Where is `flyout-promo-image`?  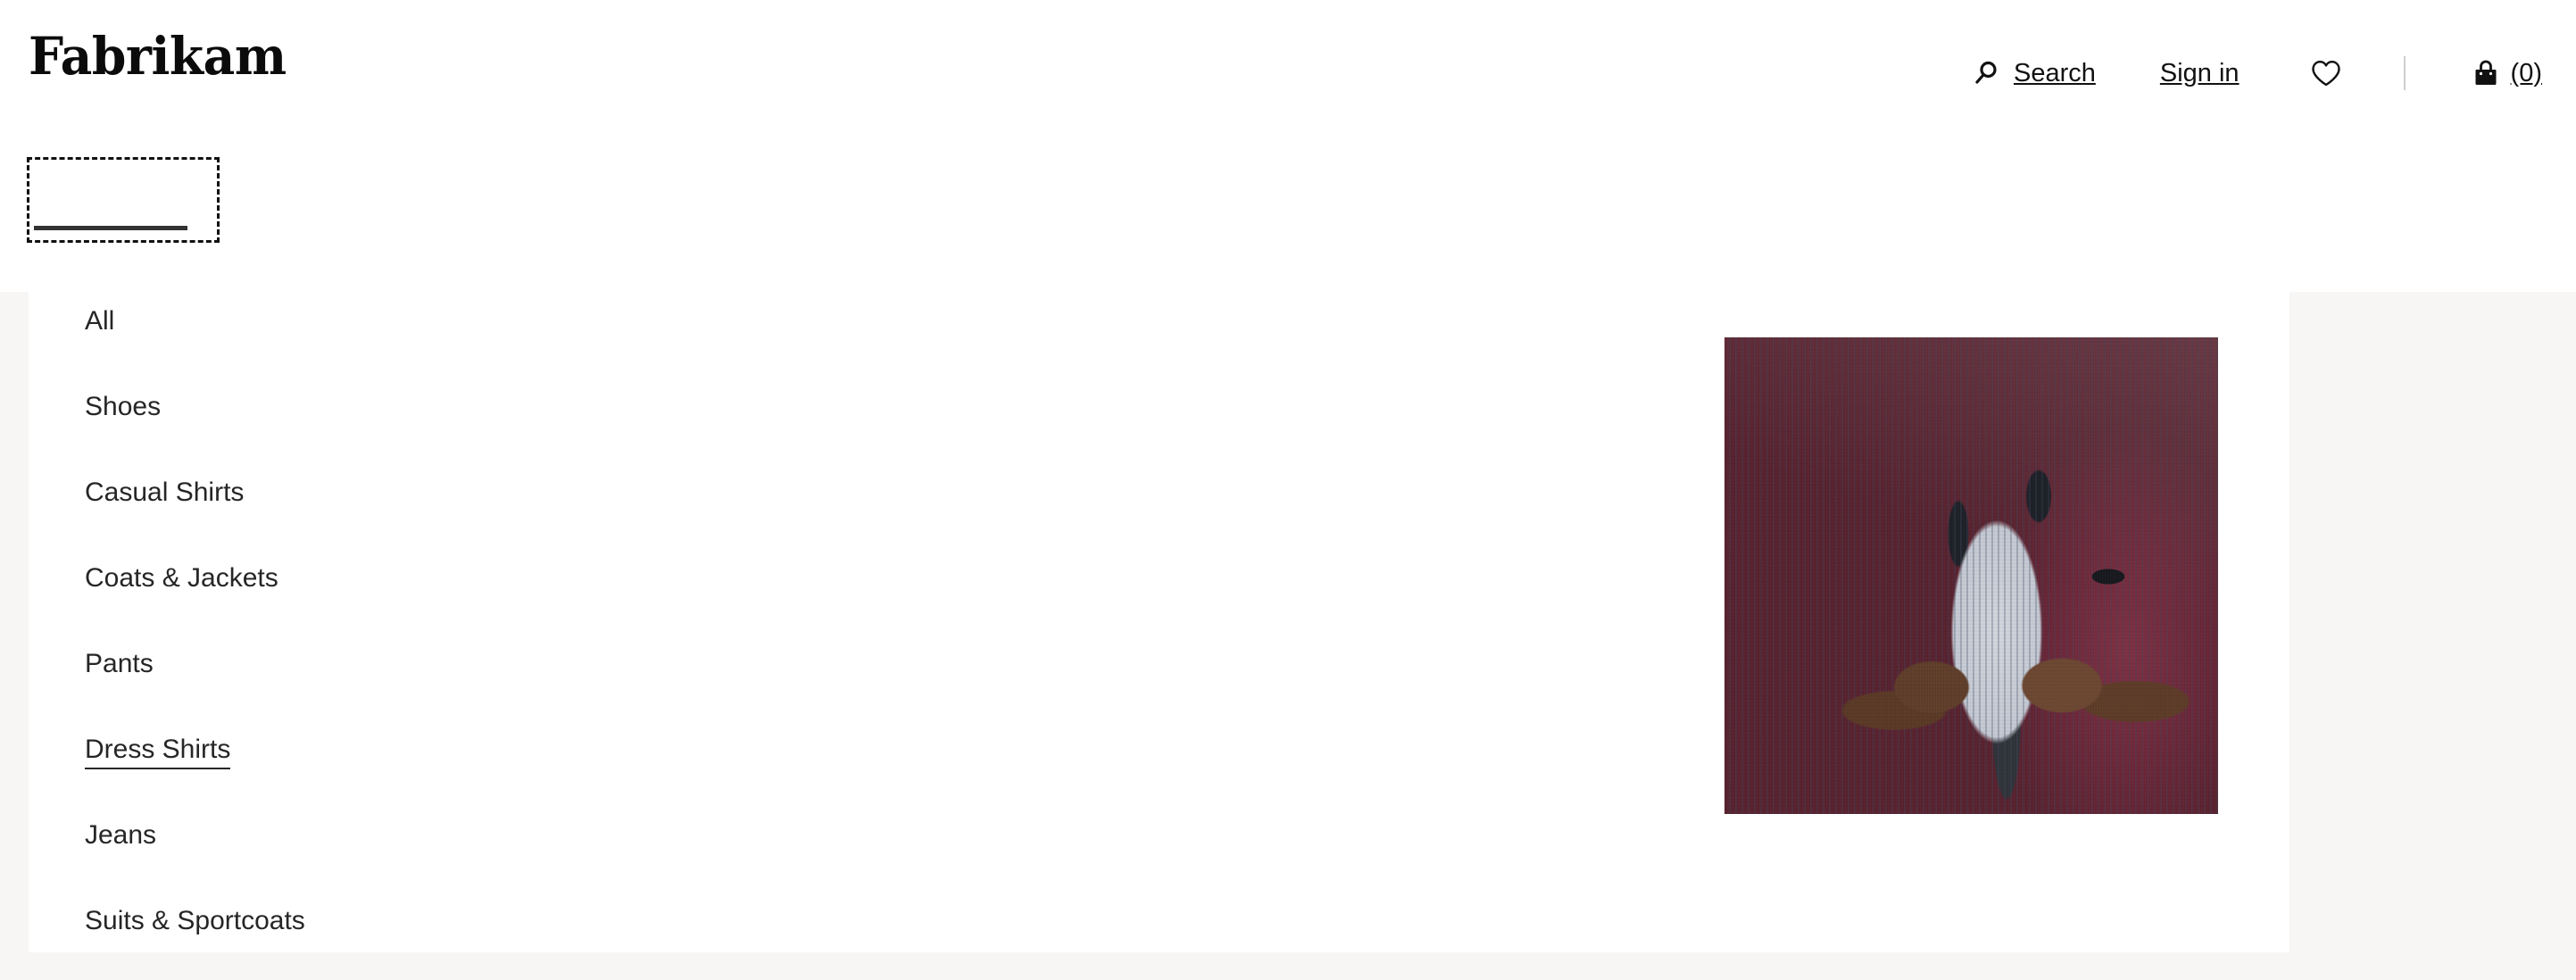
flyout-promo-image is located at coordinates (1971, 575).